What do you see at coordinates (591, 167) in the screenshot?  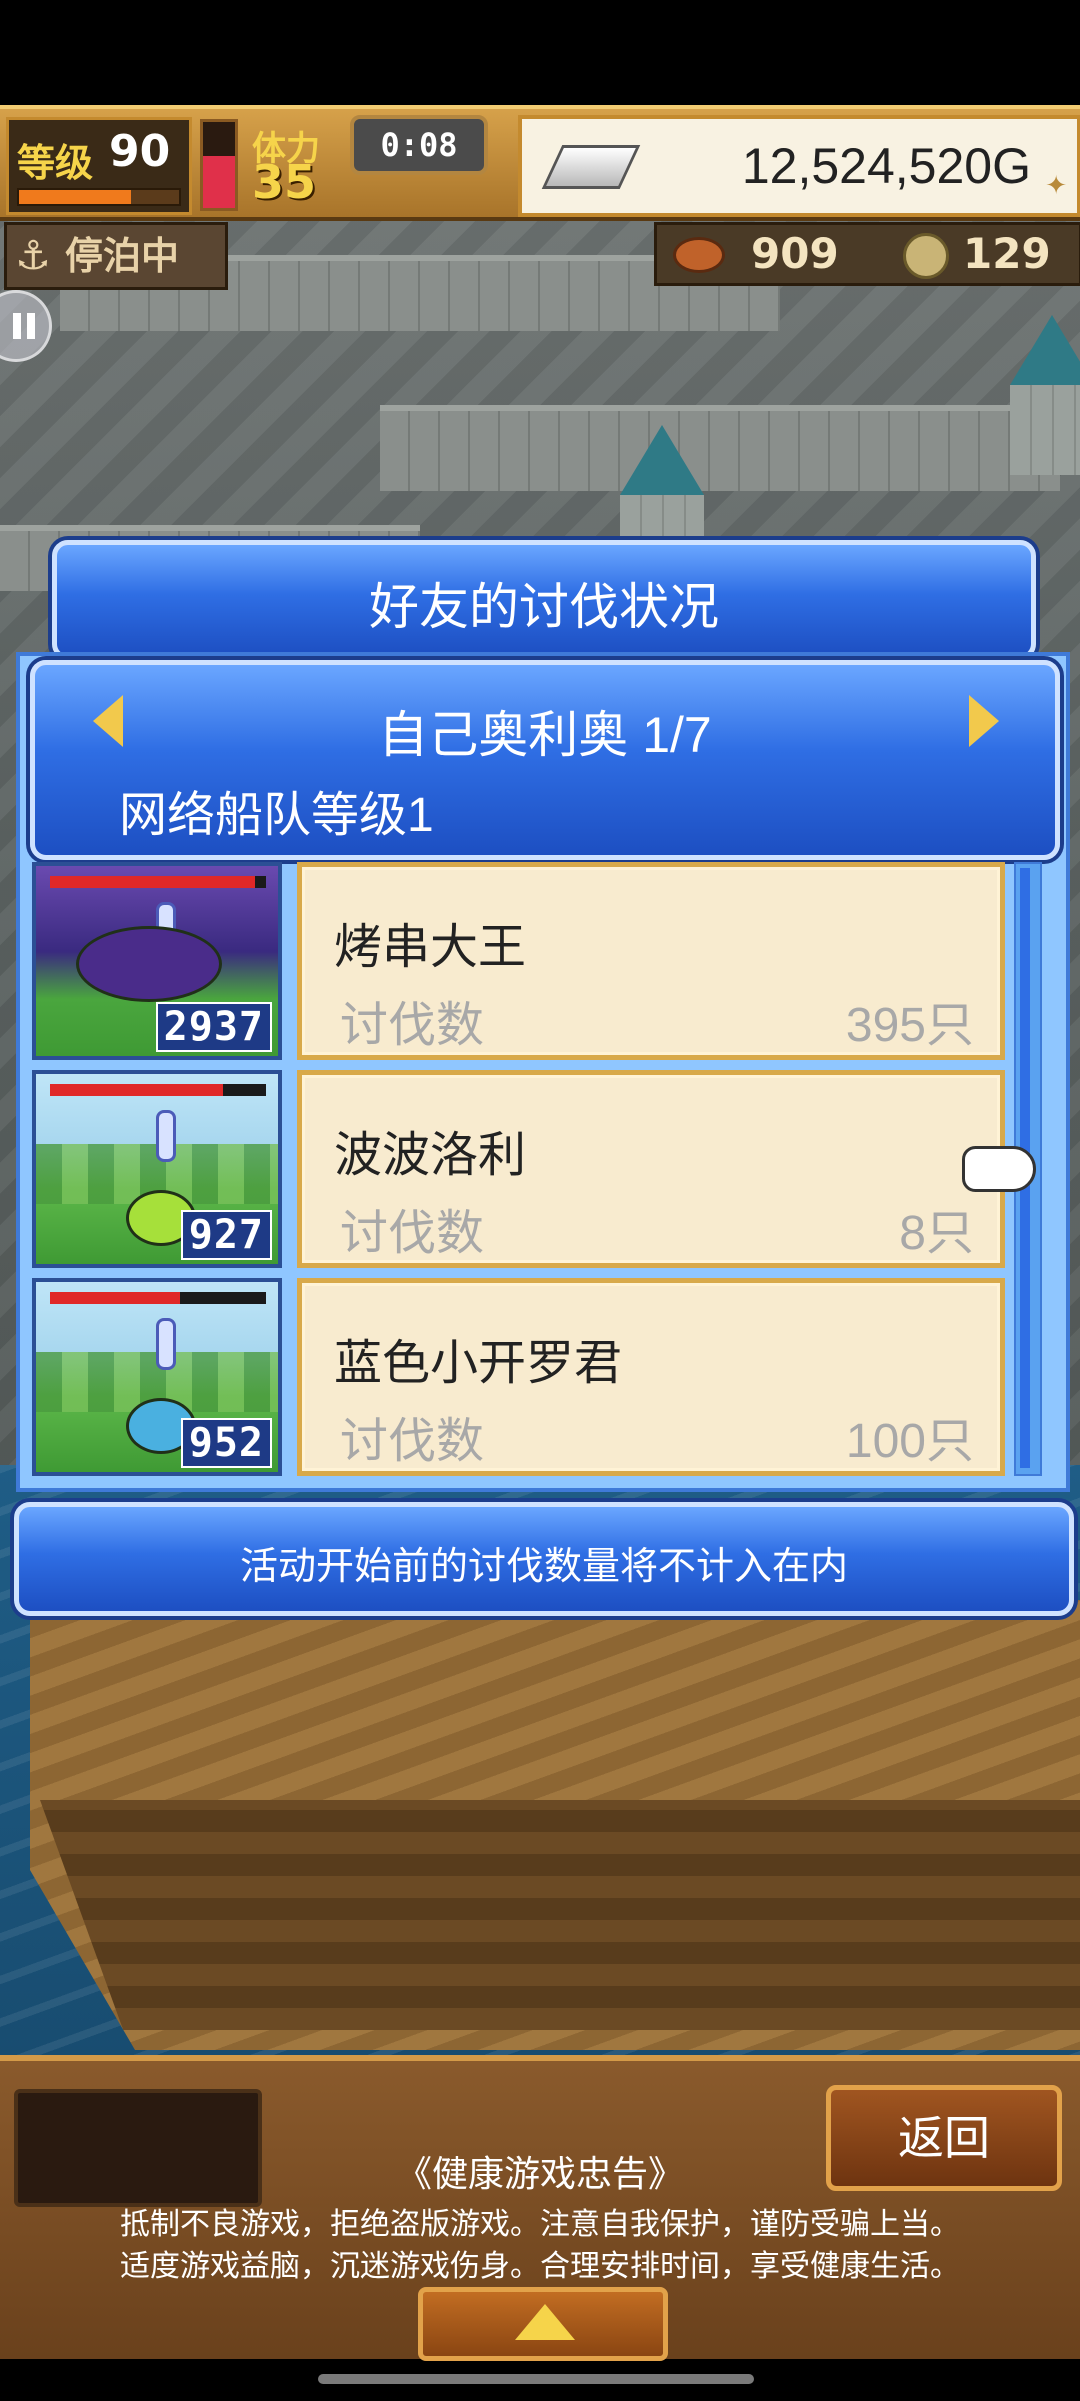 I see `silver-bar-icon` at bounding box center [591, 167].